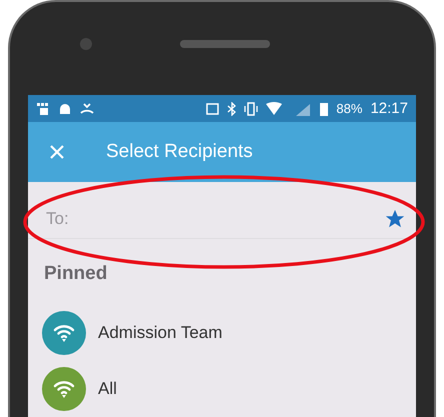  I want to click on close-icon, so click(57, 152).